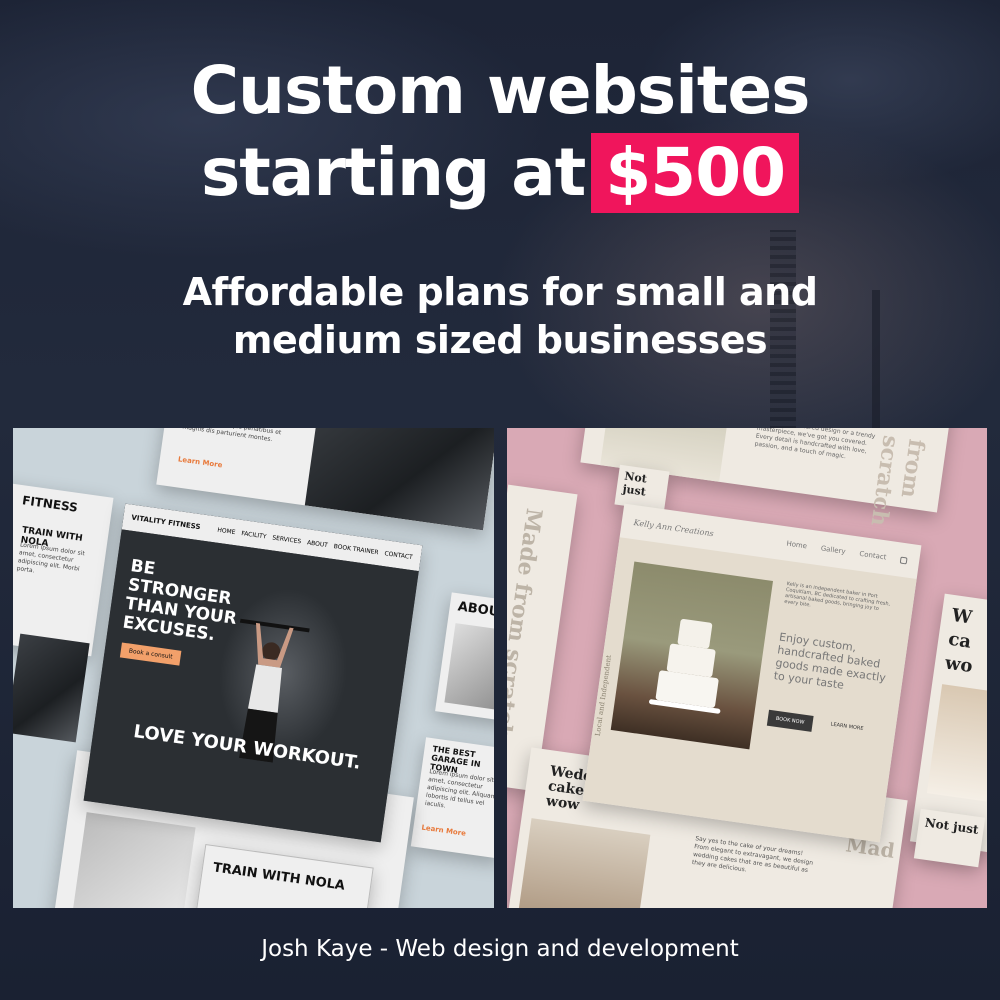 This screenshot has height=1000, width=1000. Describe the element at coordinates (443, 831) in the screenshot. I see `gym-learn-more-garage: Learn More` at that location.